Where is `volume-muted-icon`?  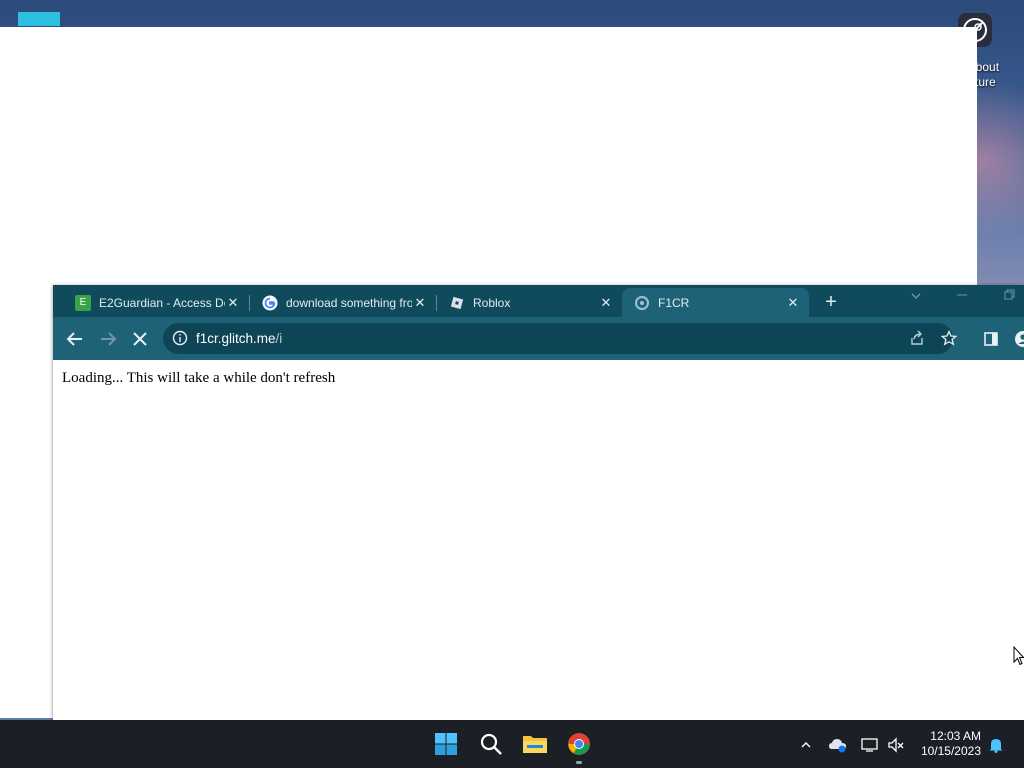
volume-muted-icon is located at coordinates (896, 745).